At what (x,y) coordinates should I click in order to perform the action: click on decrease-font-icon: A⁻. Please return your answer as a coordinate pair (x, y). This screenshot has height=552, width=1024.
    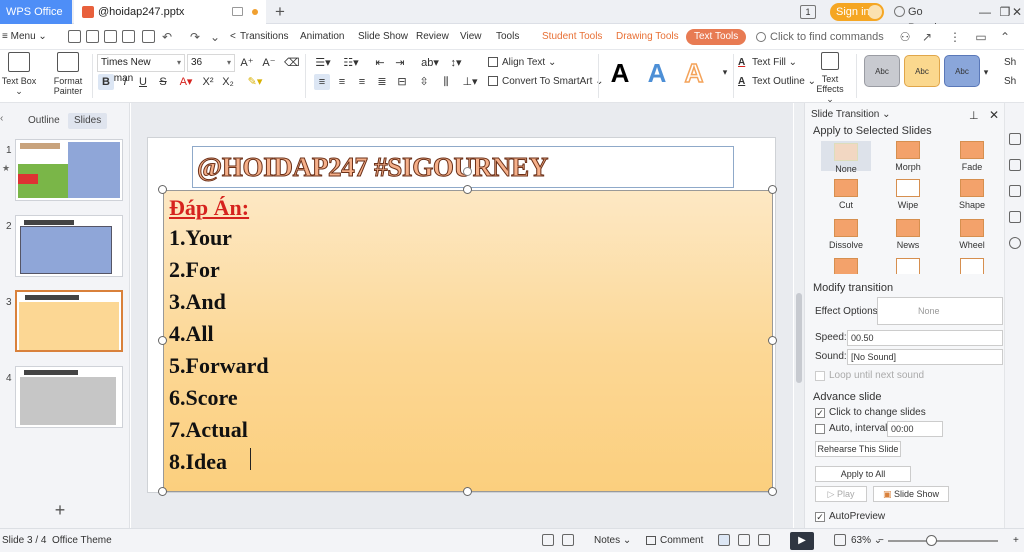
    Looking at the image, I should click on (269, 63).